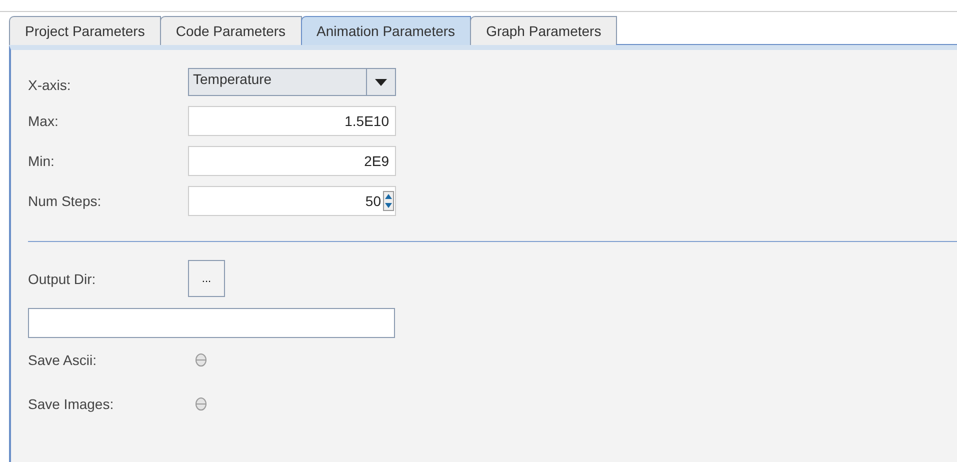  I want to click on caret-icon, so click(381, 82).